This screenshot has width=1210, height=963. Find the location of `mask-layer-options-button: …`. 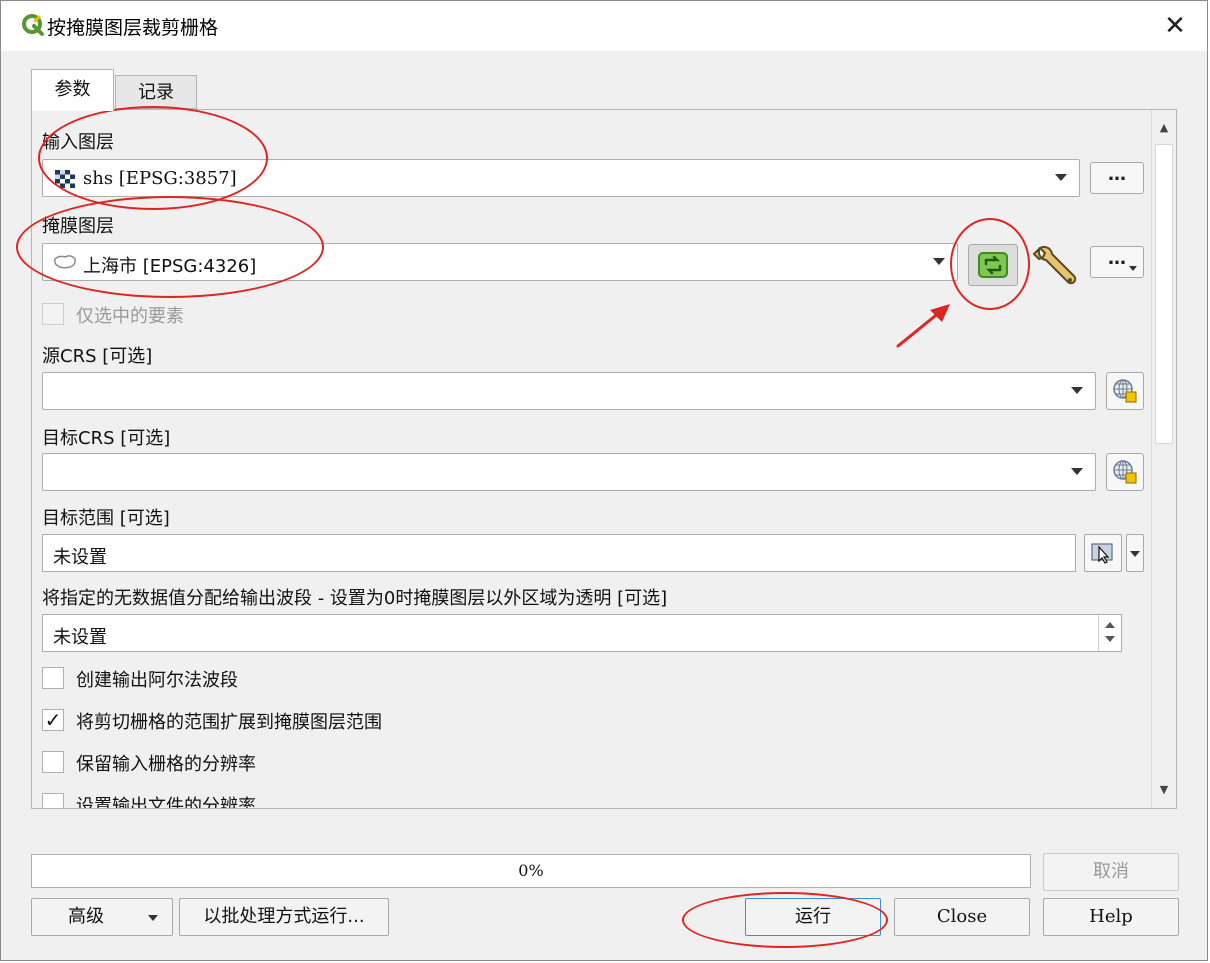

mask-layer-options-button: … is located at coordinates (1117, 262).